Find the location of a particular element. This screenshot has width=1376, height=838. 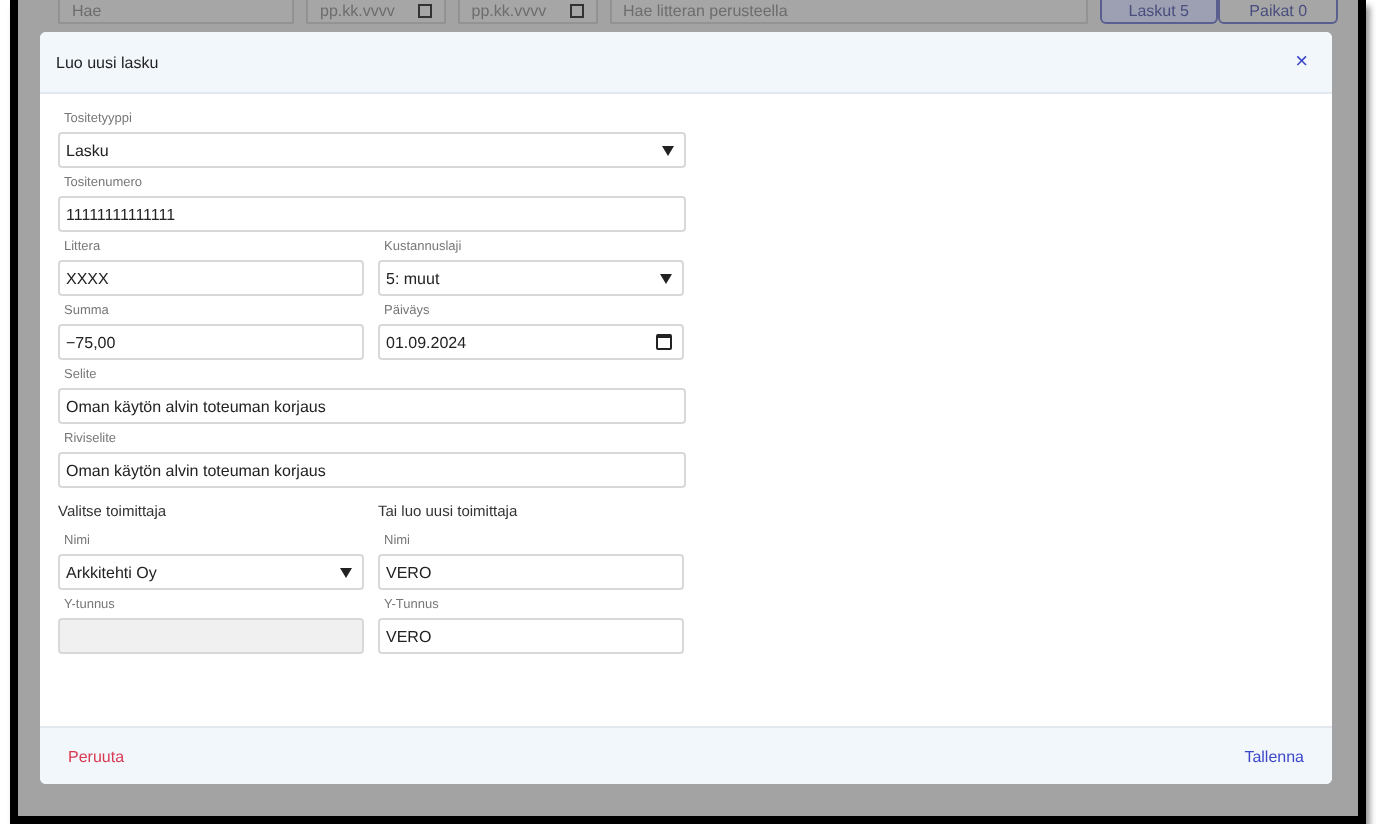

input-field: XXXX is located at coordinates (211, 278).